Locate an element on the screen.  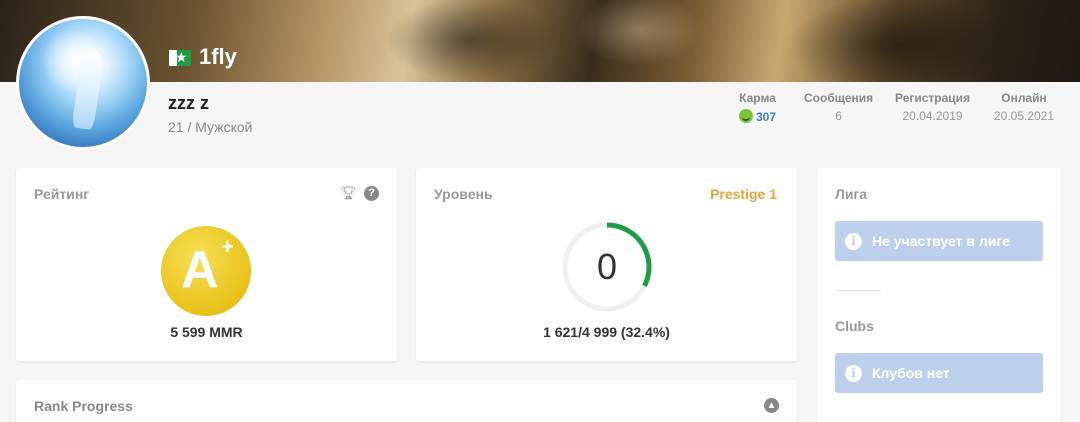
notice-text: Клубов нет is located at coordinates (911, 373).